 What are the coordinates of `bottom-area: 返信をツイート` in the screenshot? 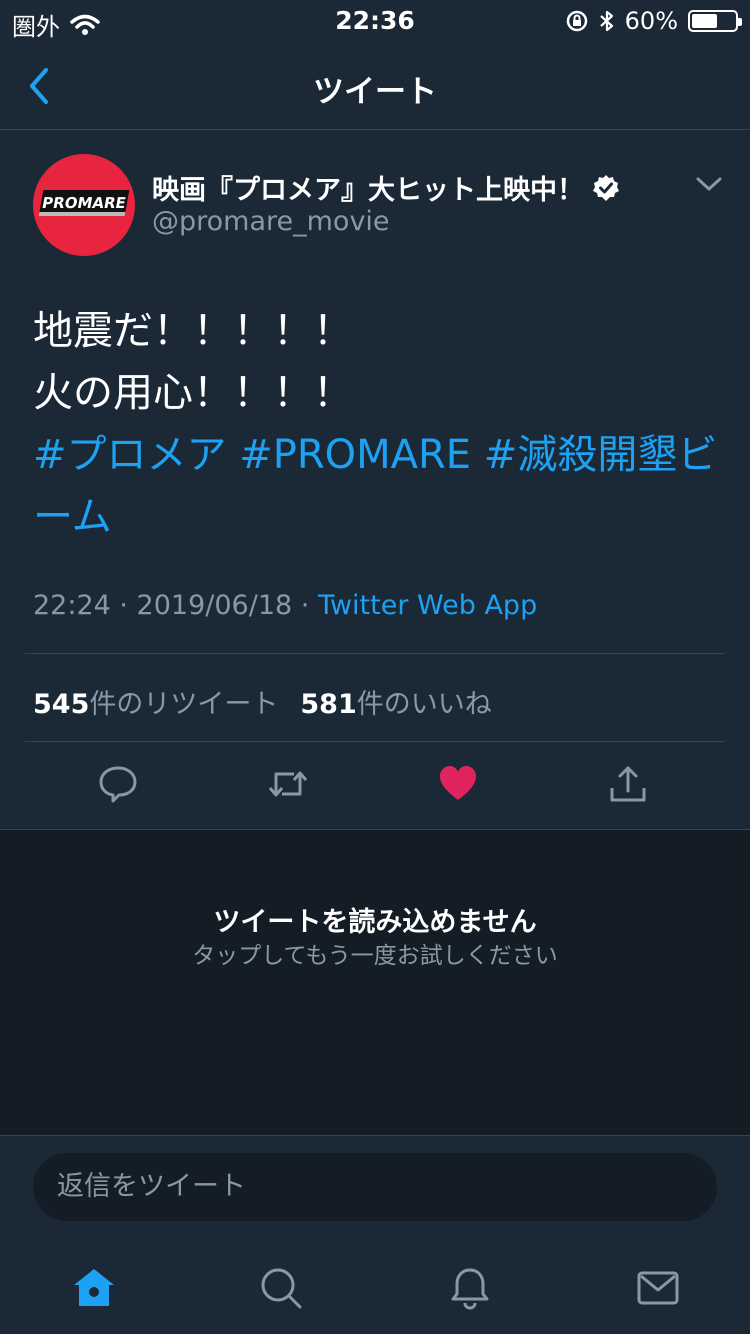 It's located at (375, 1234).